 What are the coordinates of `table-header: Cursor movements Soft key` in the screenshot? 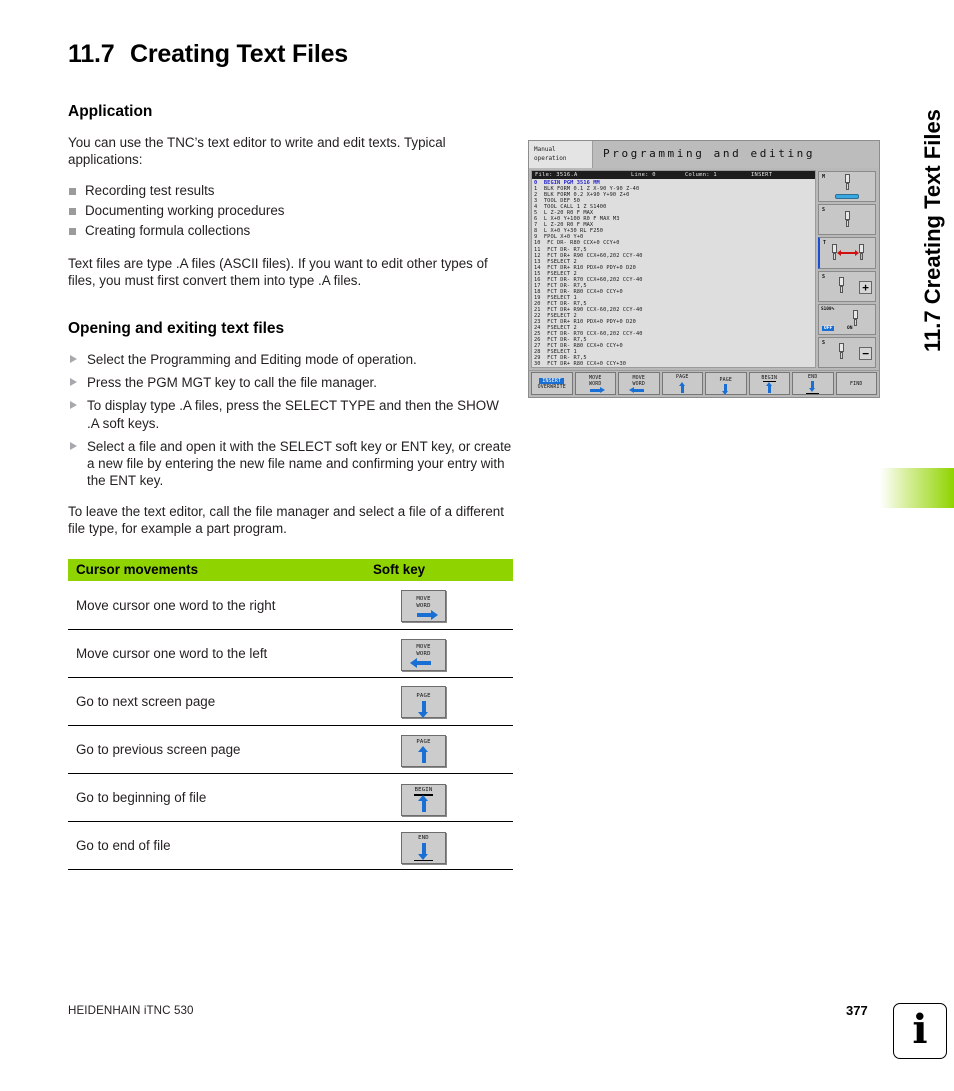 It's located at (290, 570).